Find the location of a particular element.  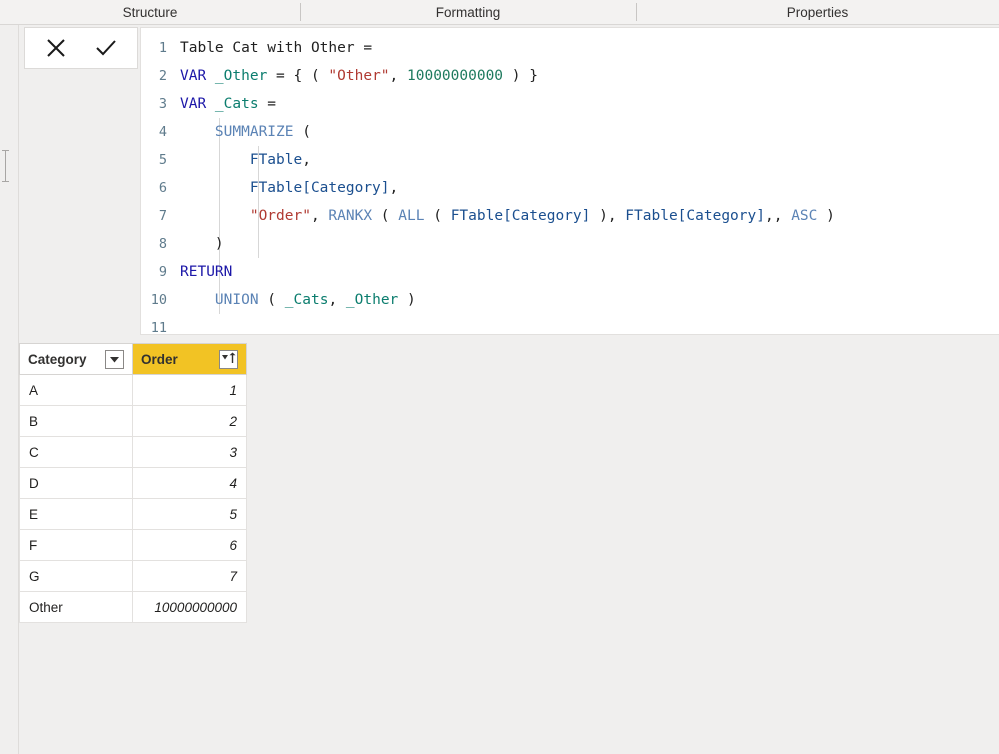

category-filter-button is located at coordinates (114, 359).